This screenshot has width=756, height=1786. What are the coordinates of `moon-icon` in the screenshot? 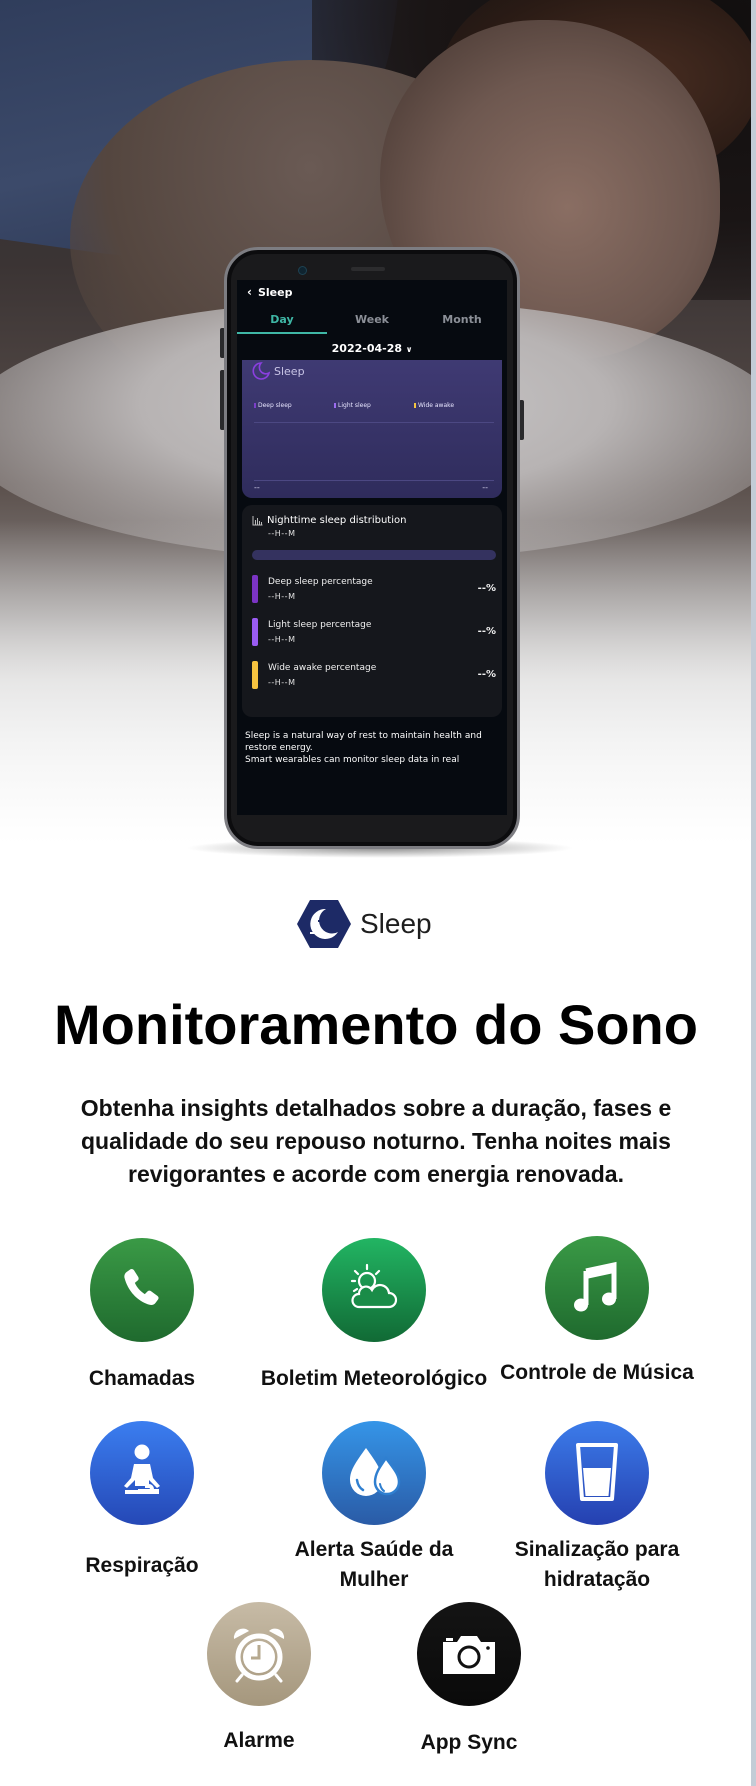 It's located at (261, 371).